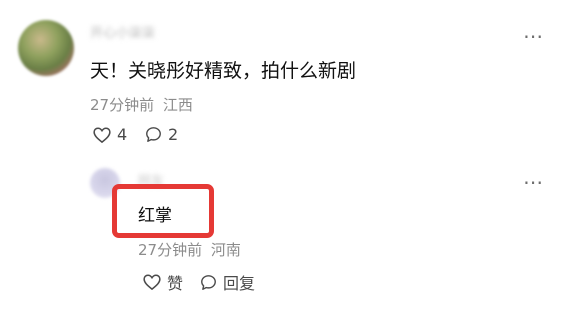 Image resolution: width=570 pixels, height=310 pixels. I want to click on replier-username: 网友, so click(158, 179).